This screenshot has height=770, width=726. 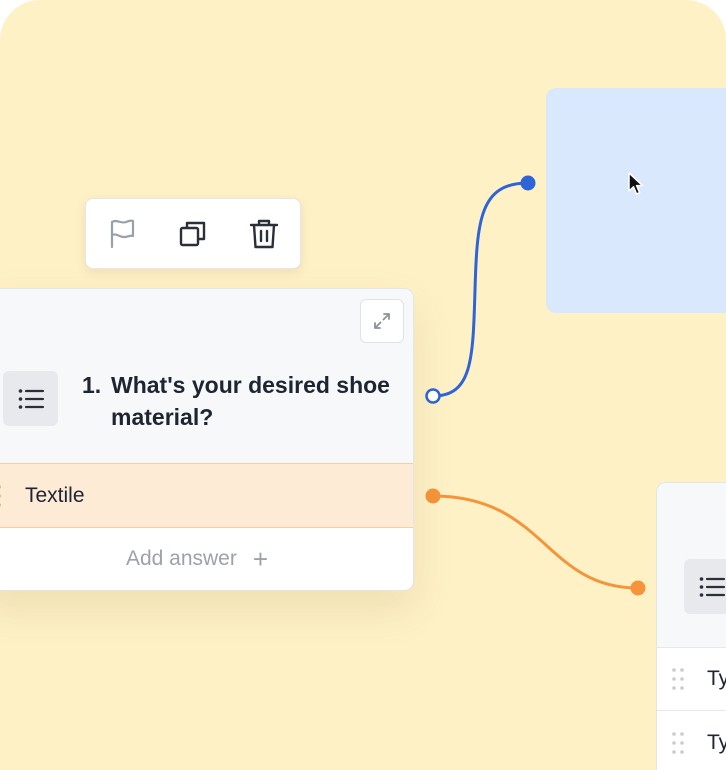 I want to click on blue-connector-end-handle, so click(x=528, y=183).